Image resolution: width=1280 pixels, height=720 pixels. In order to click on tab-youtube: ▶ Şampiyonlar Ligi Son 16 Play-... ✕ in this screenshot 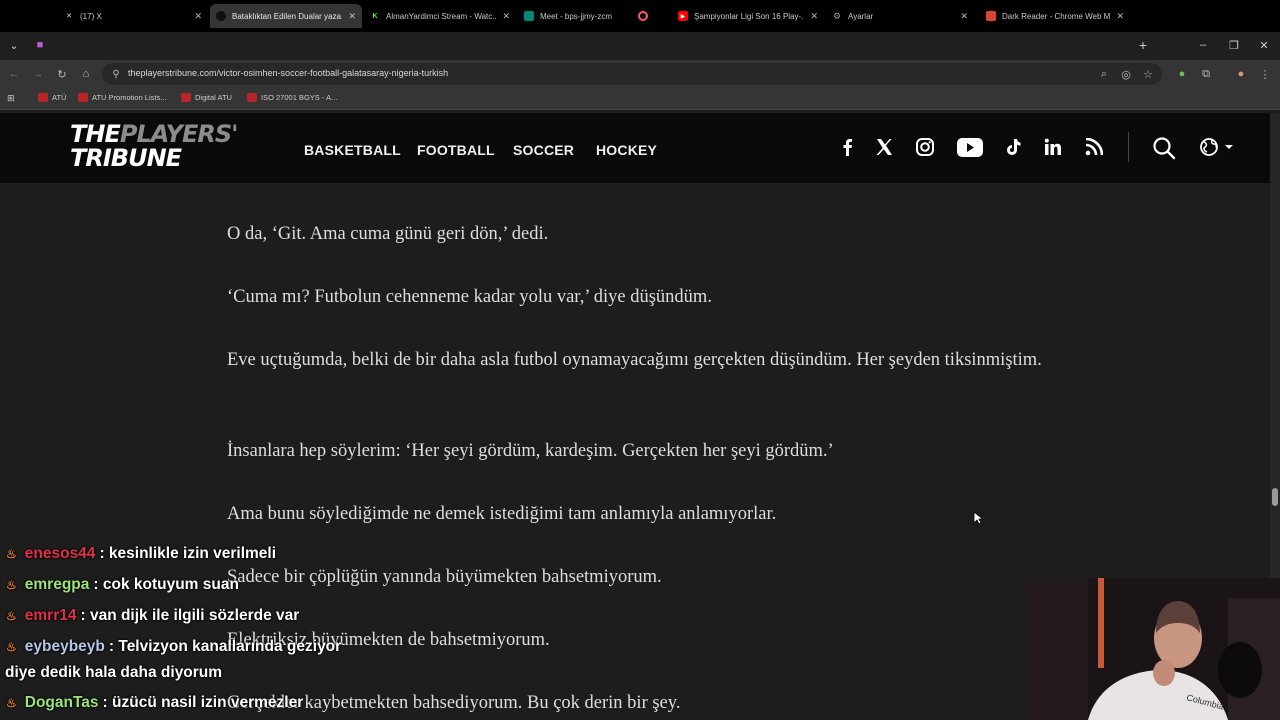, I will do `click(748, 16)`.